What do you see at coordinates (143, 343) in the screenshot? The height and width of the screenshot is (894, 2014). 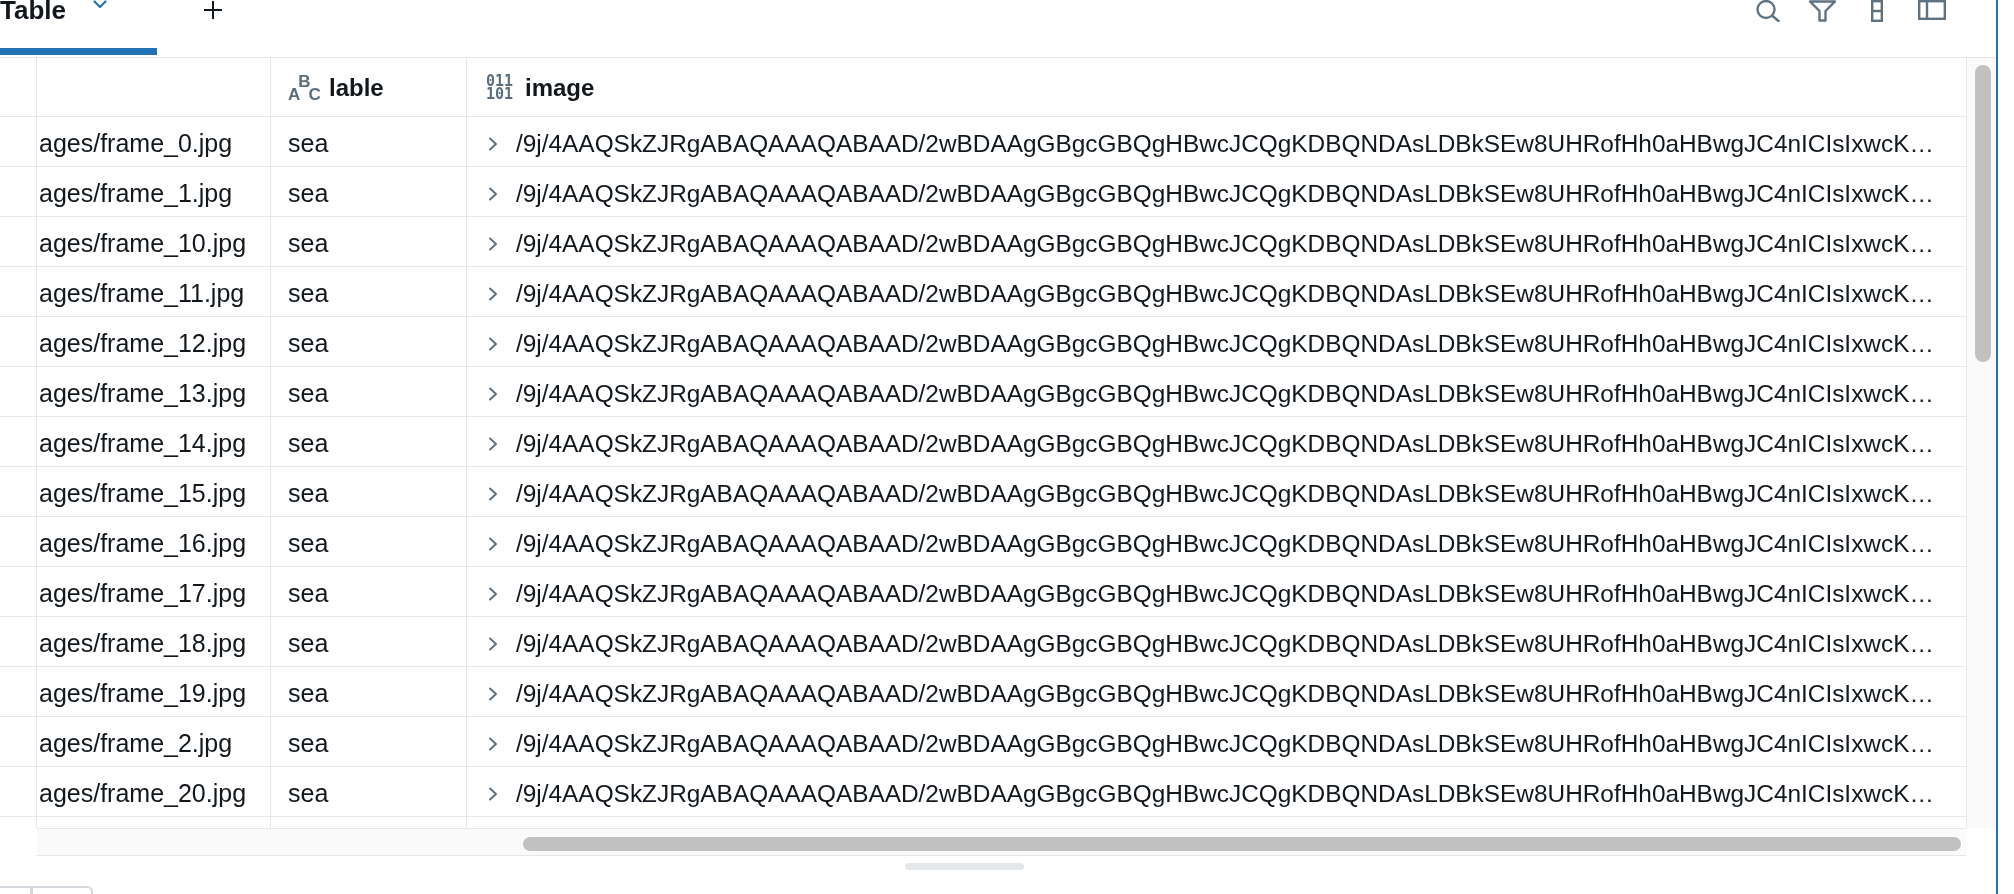 I see `table-cell-text: ages/frame_12.jpg` at bounding box center [143, 343].